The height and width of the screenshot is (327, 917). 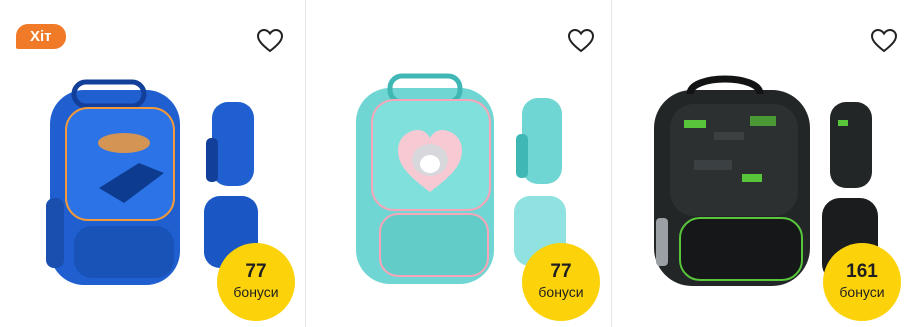 I want to click on bonus-badge: 161 бонуси, so click(x=862, y=282).